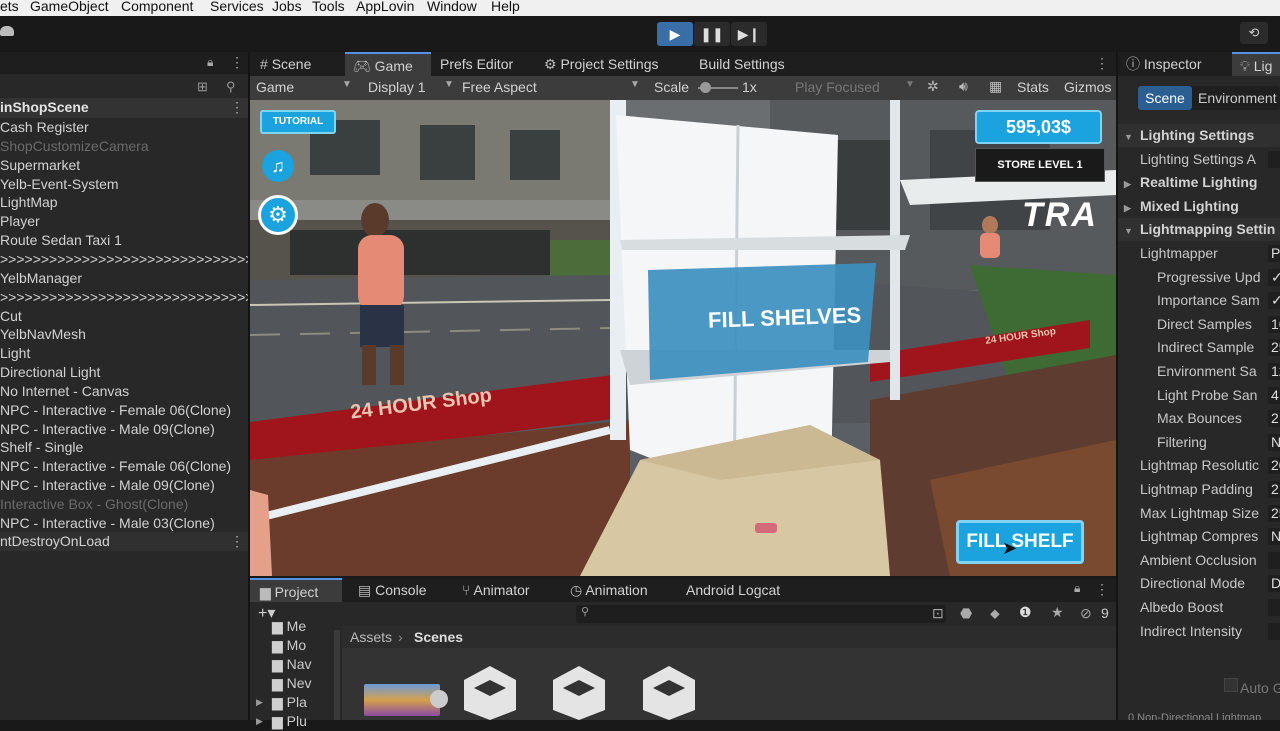 The height and width of the screenshot is (731, 1280). Describe the element at coordinates (552, 87) in the screenshot. I see `aspect-dropdown: Free Aspect ▼` at that location.